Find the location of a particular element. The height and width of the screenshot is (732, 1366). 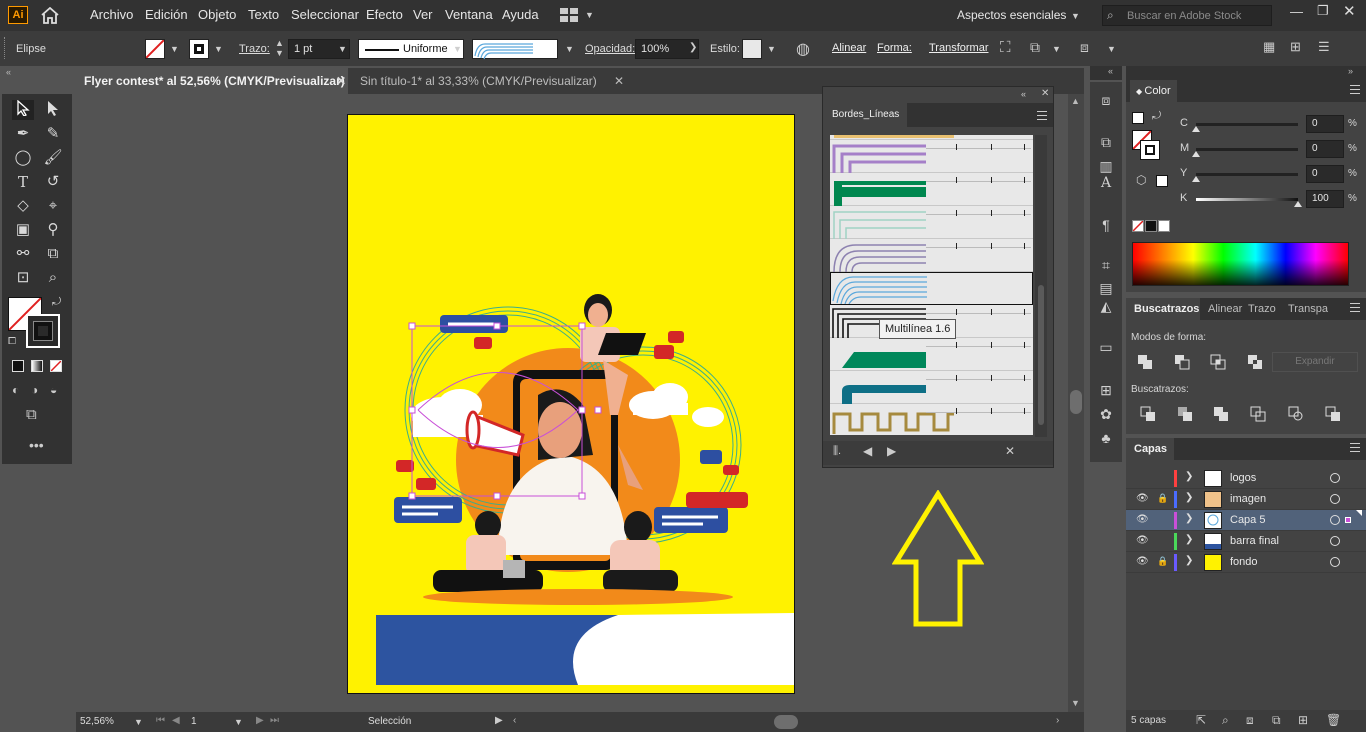

artboard-tool-icon: ⊡ is located at coordinates (23, 278).